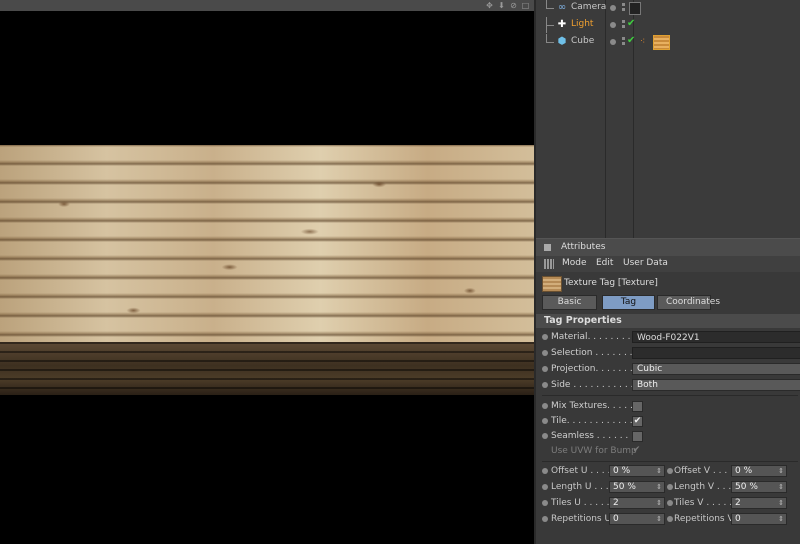 The image size is (800, 544). I want to click on object-row-cube: ⬢ Cube ✔ ⁖, so click(668, 42).